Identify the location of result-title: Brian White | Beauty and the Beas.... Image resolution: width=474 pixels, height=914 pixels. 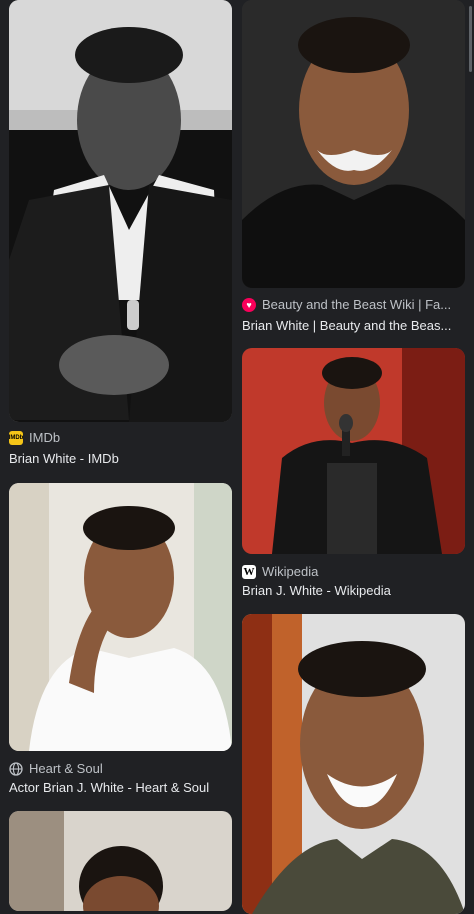
(353, 325).